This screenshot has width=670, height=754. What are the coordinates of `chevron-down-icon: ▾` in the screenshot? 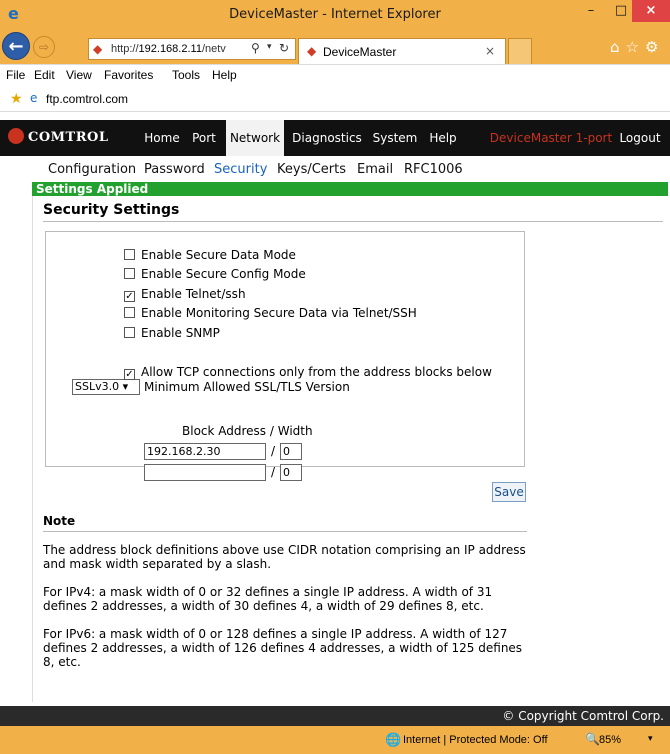 It's located at (125, 386).